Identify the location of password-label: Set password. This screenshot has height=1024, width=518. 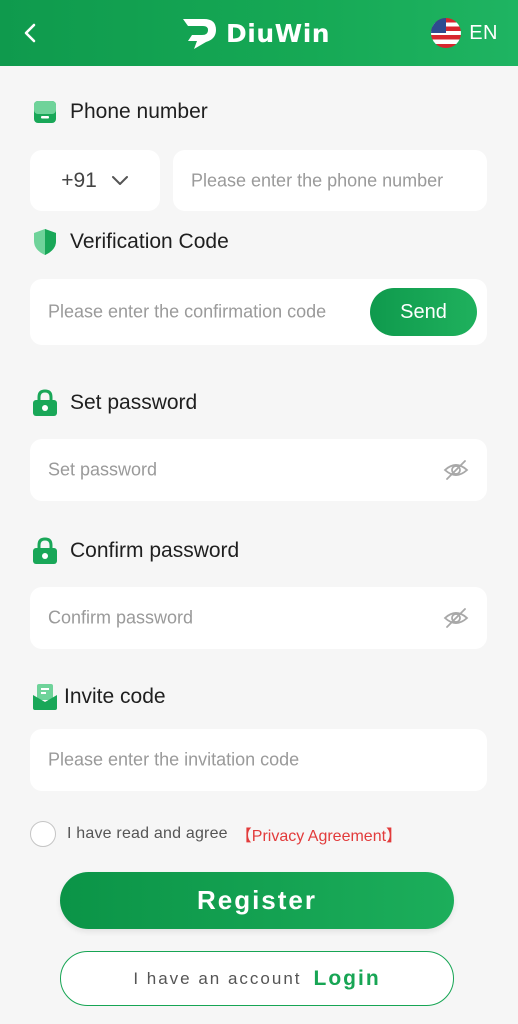
(134, 402).